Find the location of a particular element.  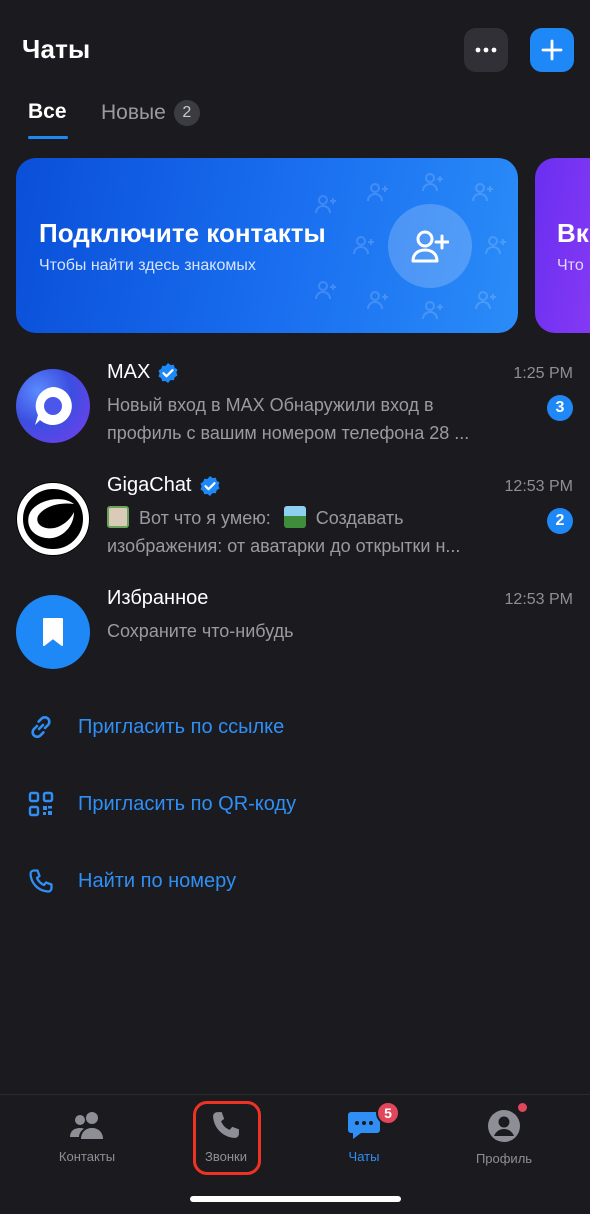

header: Чаты is located at coordinates (295, 52).